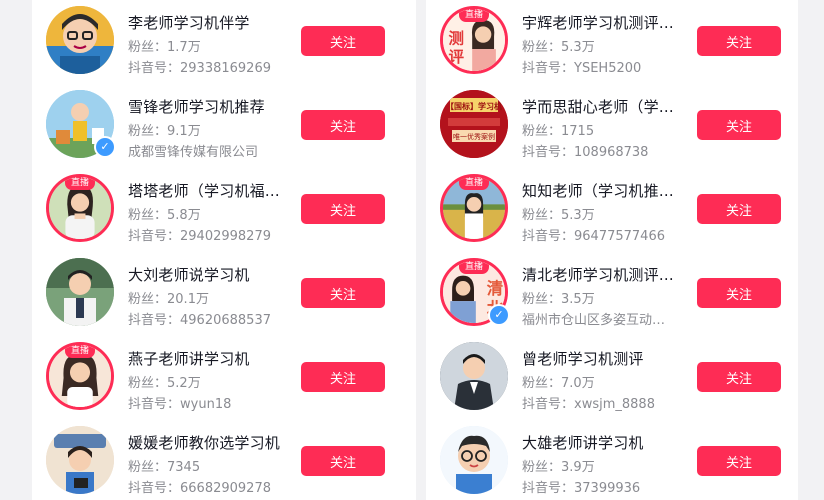 This screenshot has height=500, width=824. What do you see at coordinates (225, 320) in the screenshot?
I see `douyin-id-value: 49620688537` at bounding box center [225, 320].